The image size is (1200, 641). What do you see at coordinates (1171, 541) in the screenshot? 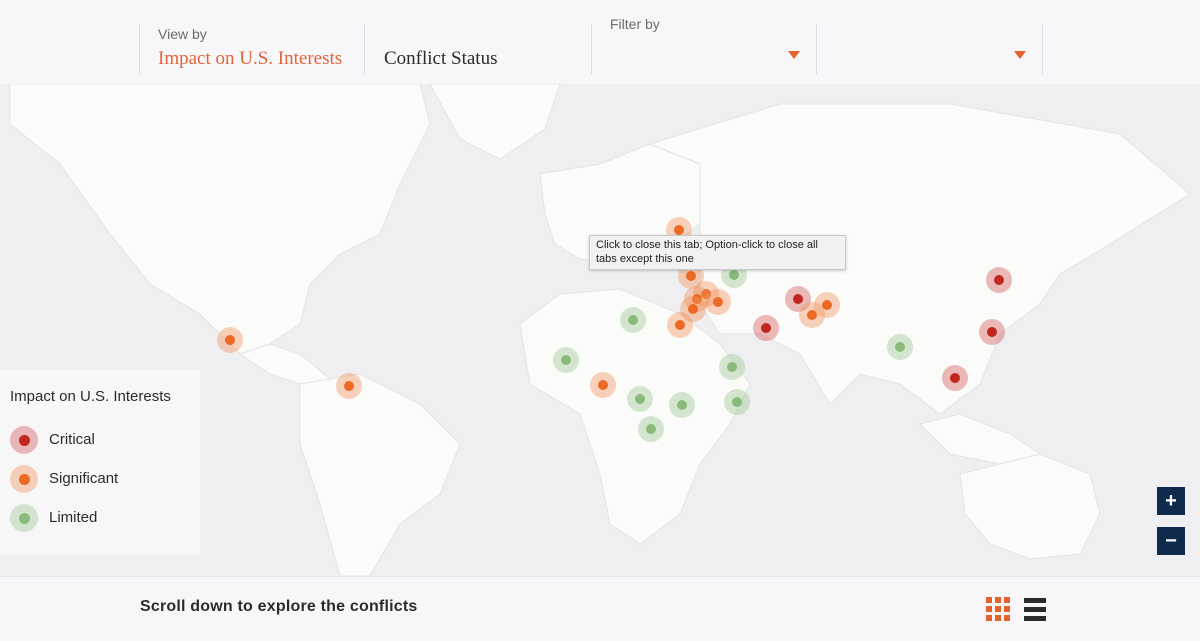
I see `zoom-out-button: −` at bounding box center [1171, 541].